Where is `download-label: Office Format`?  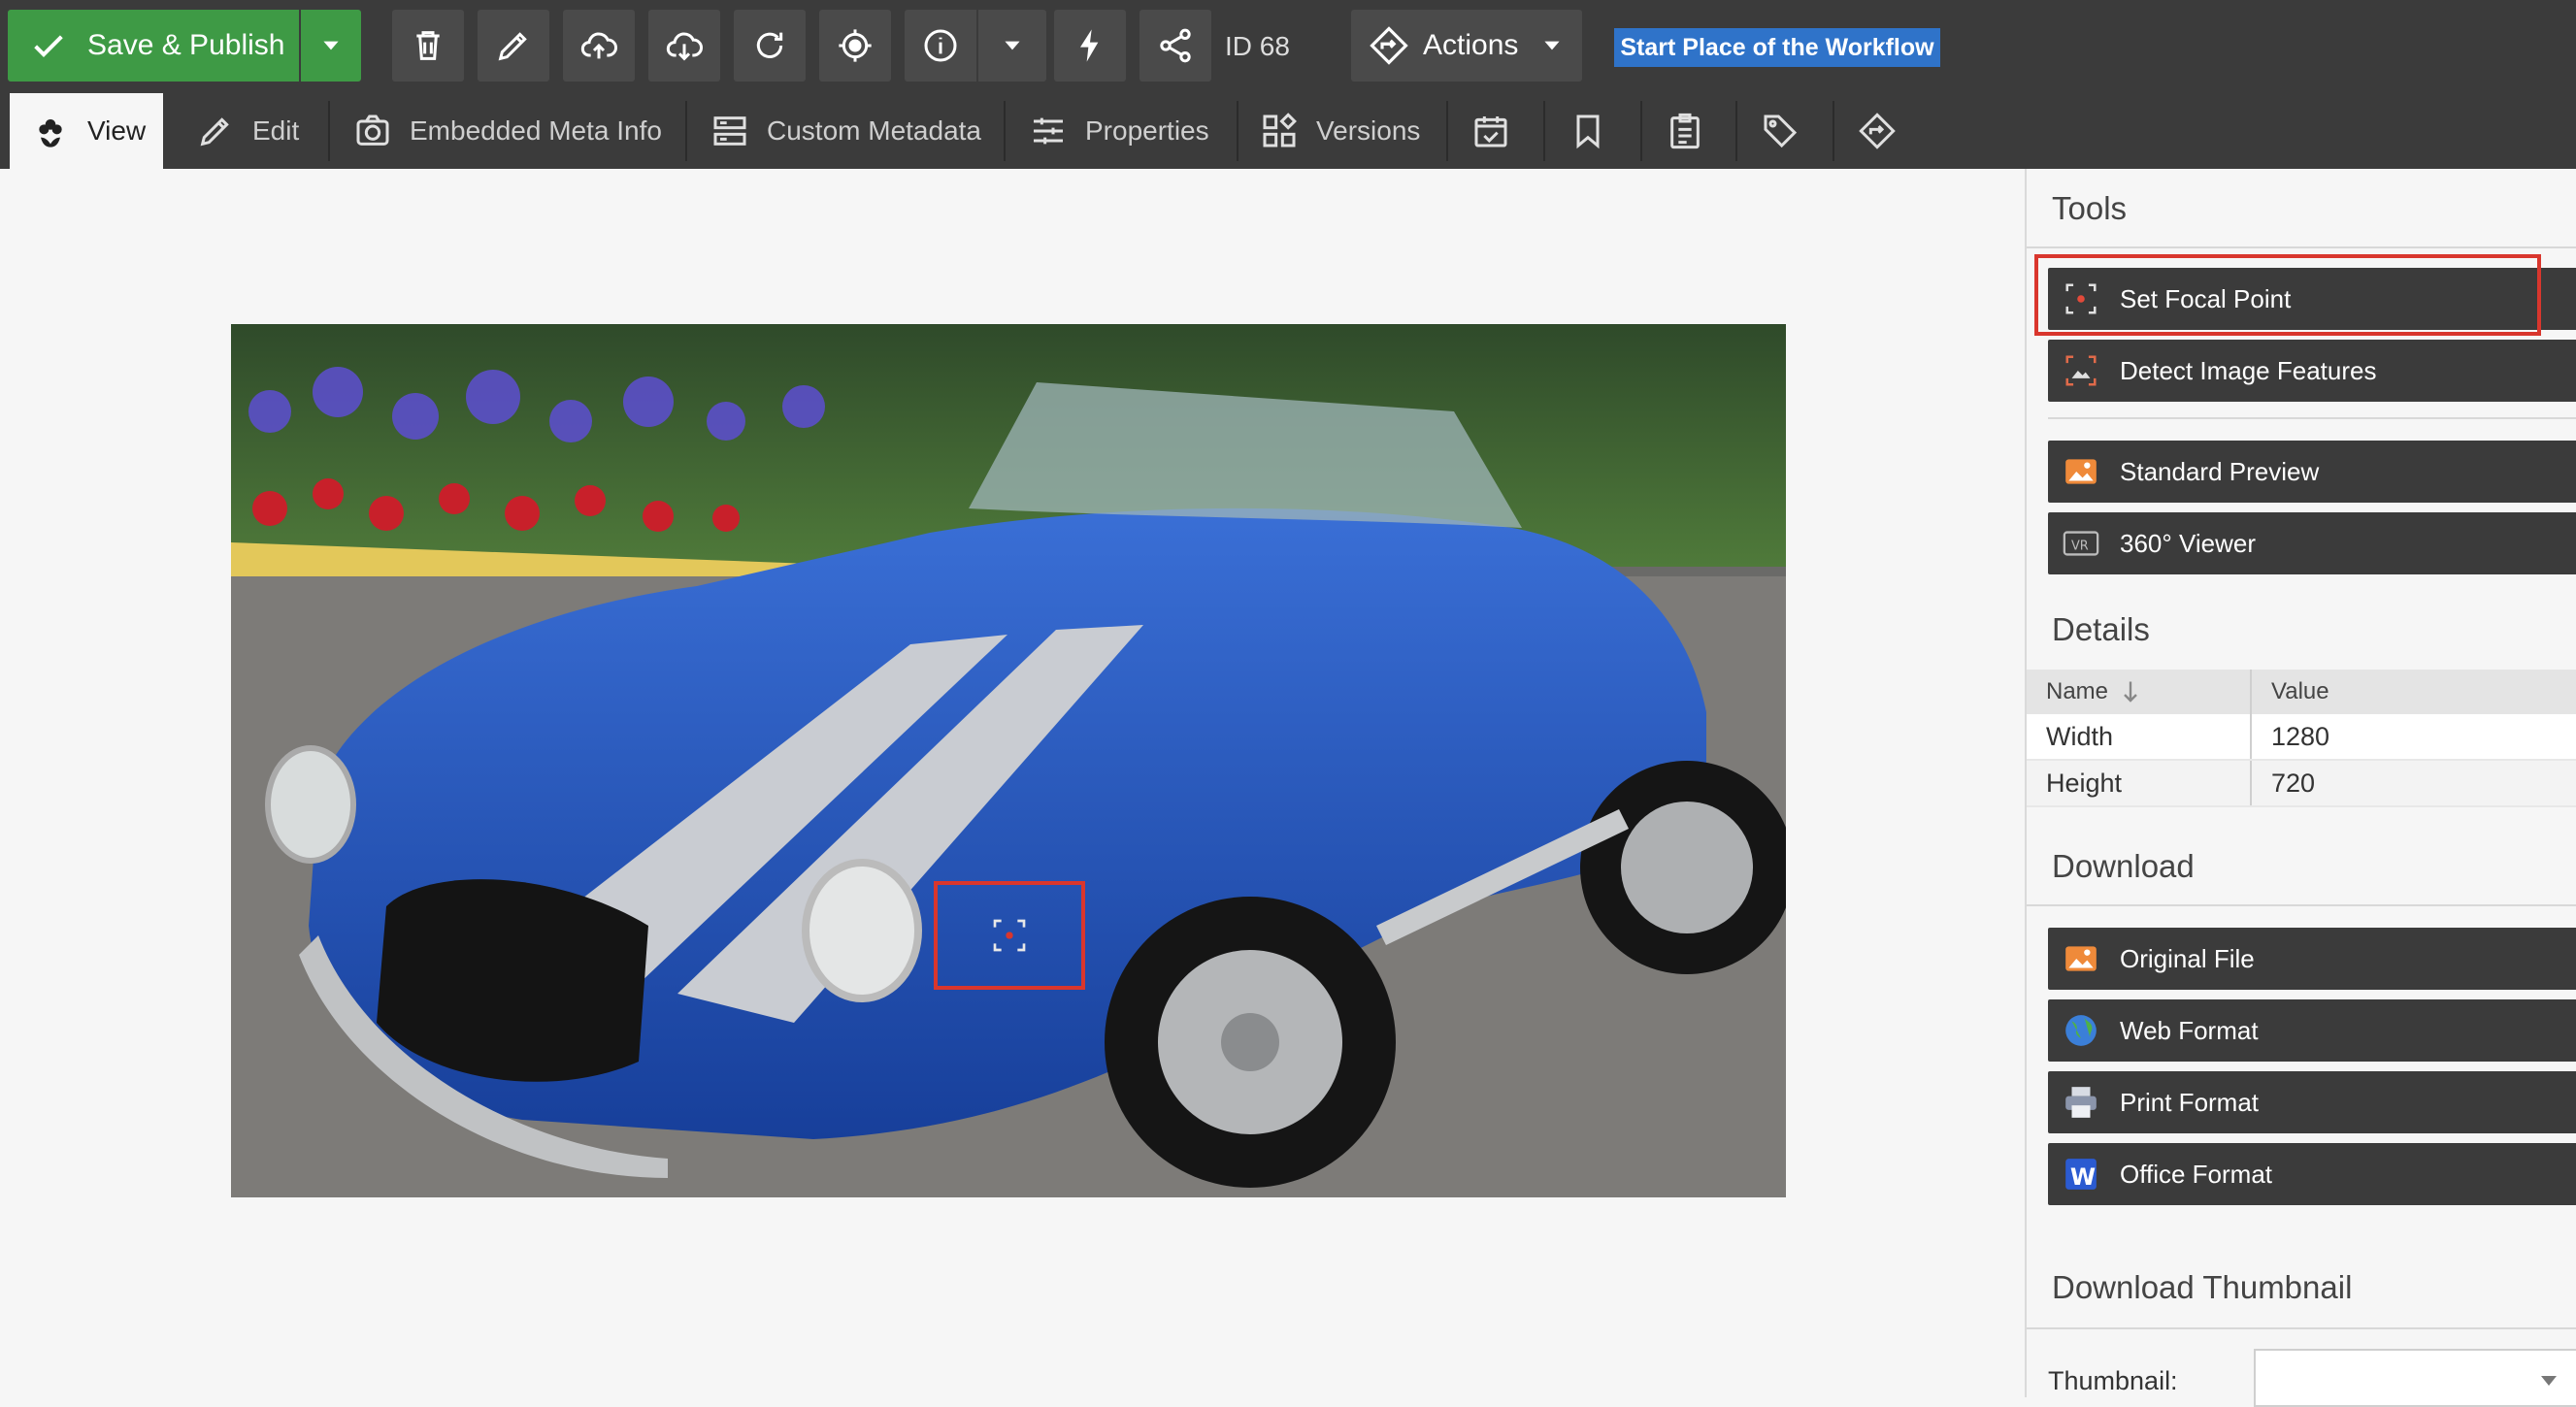 download-label: Office Format is located at coordinates (2196, 1174).